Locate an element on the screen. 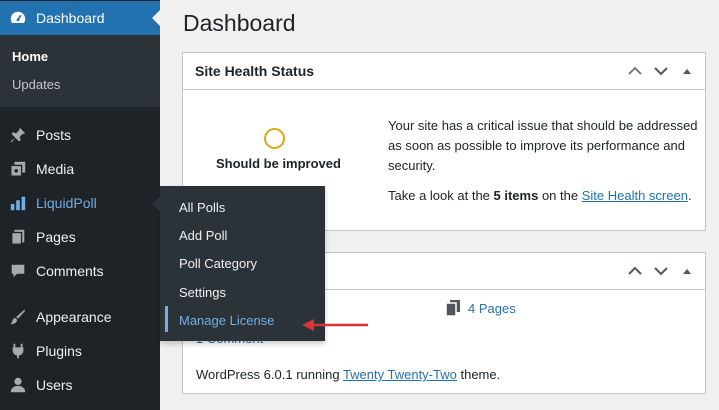 This screenshot has width=719, height=410. take-prefix: Take a look at the is located at coordinates (441, 195).